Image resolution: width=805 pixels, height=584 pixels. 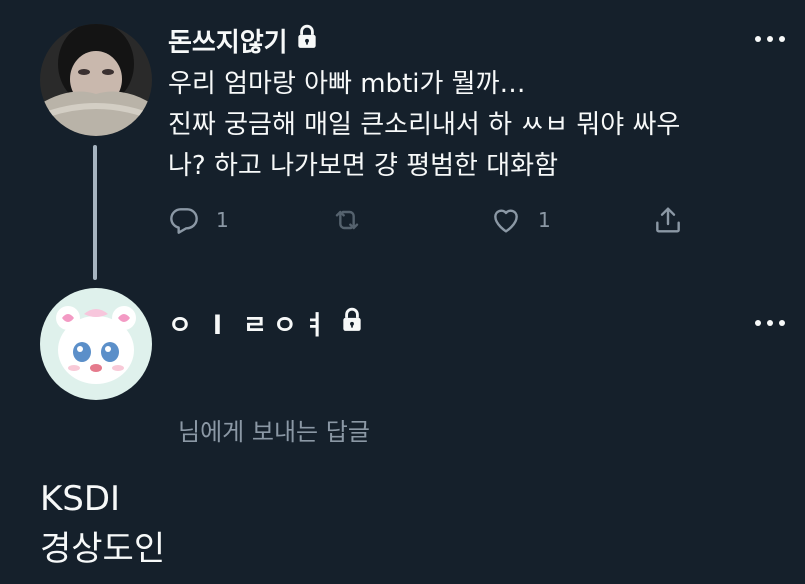 I want to click on reply-text-line: KSDI, so click(x=80, y=499).